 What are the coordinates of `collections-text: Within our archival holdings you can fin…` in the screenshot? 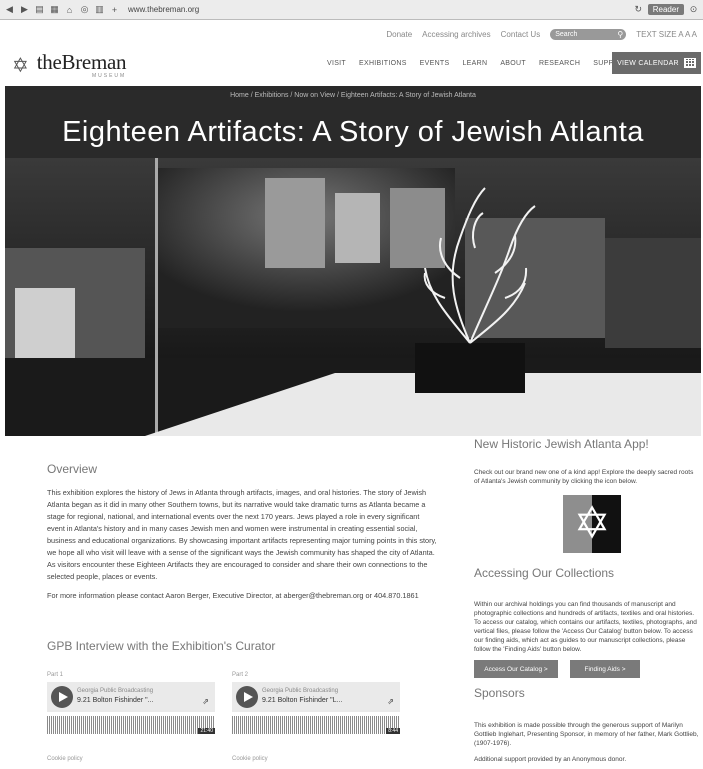 It's located at (585, 627).